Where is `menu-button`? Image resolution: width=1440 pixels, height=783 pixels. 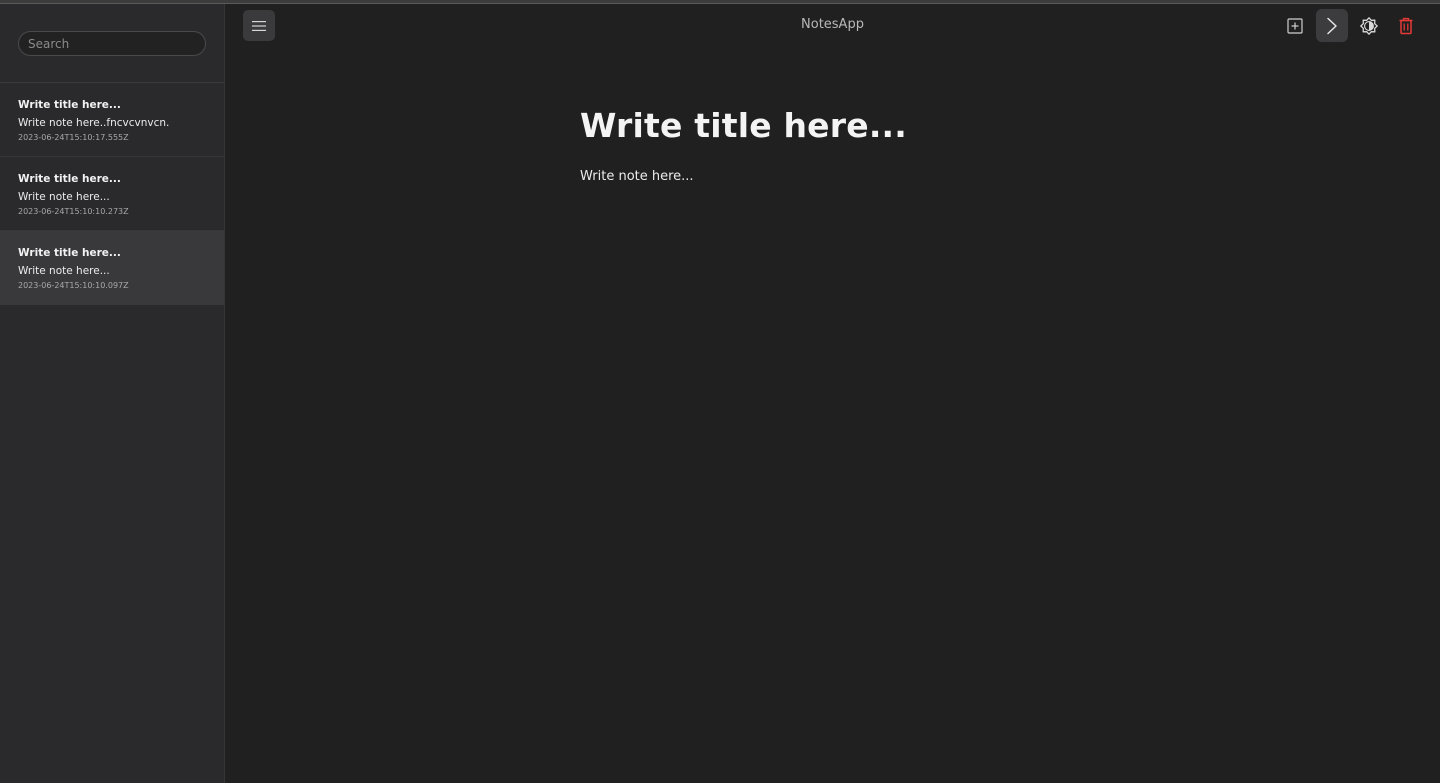
menu-button is located at coordinates (259, 25).